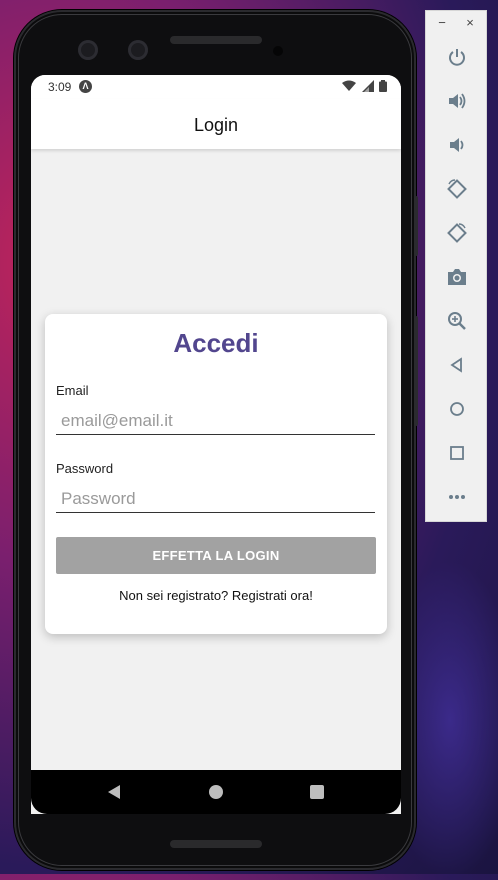  I want to click on register-link: Non sei registrato? Registrati ora!, so click(216, 595).